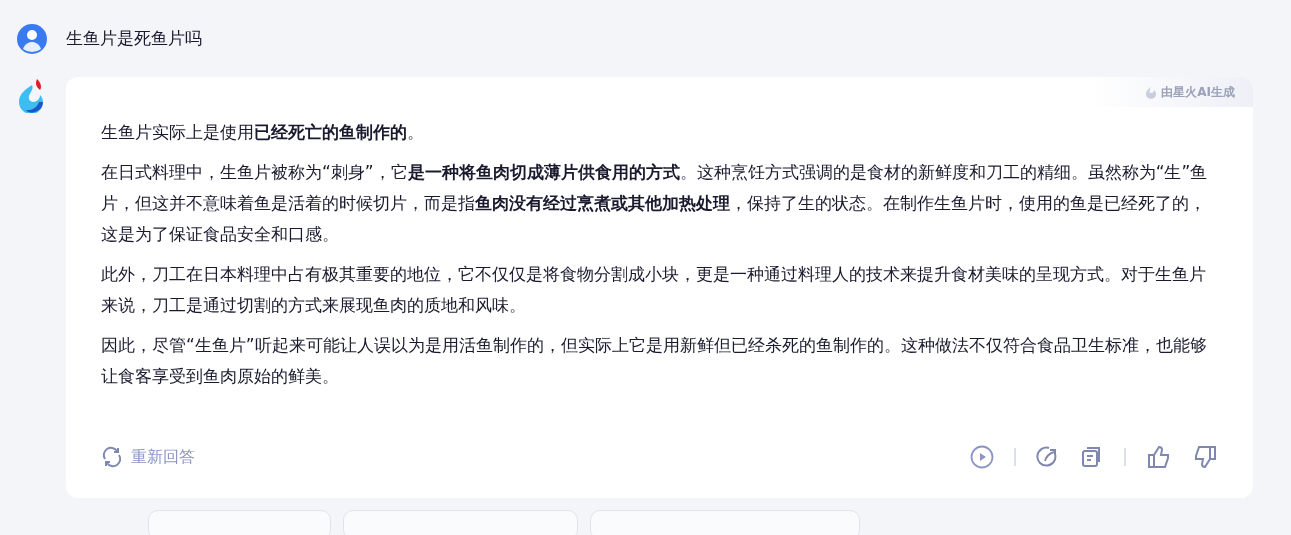 This screenshot has height=535, width=1291. What do you see at coordinates (134, 39) in the screenshot?
I see `question-text: 生鱼片是死鱼片吗` at bounding box center [134, 39].